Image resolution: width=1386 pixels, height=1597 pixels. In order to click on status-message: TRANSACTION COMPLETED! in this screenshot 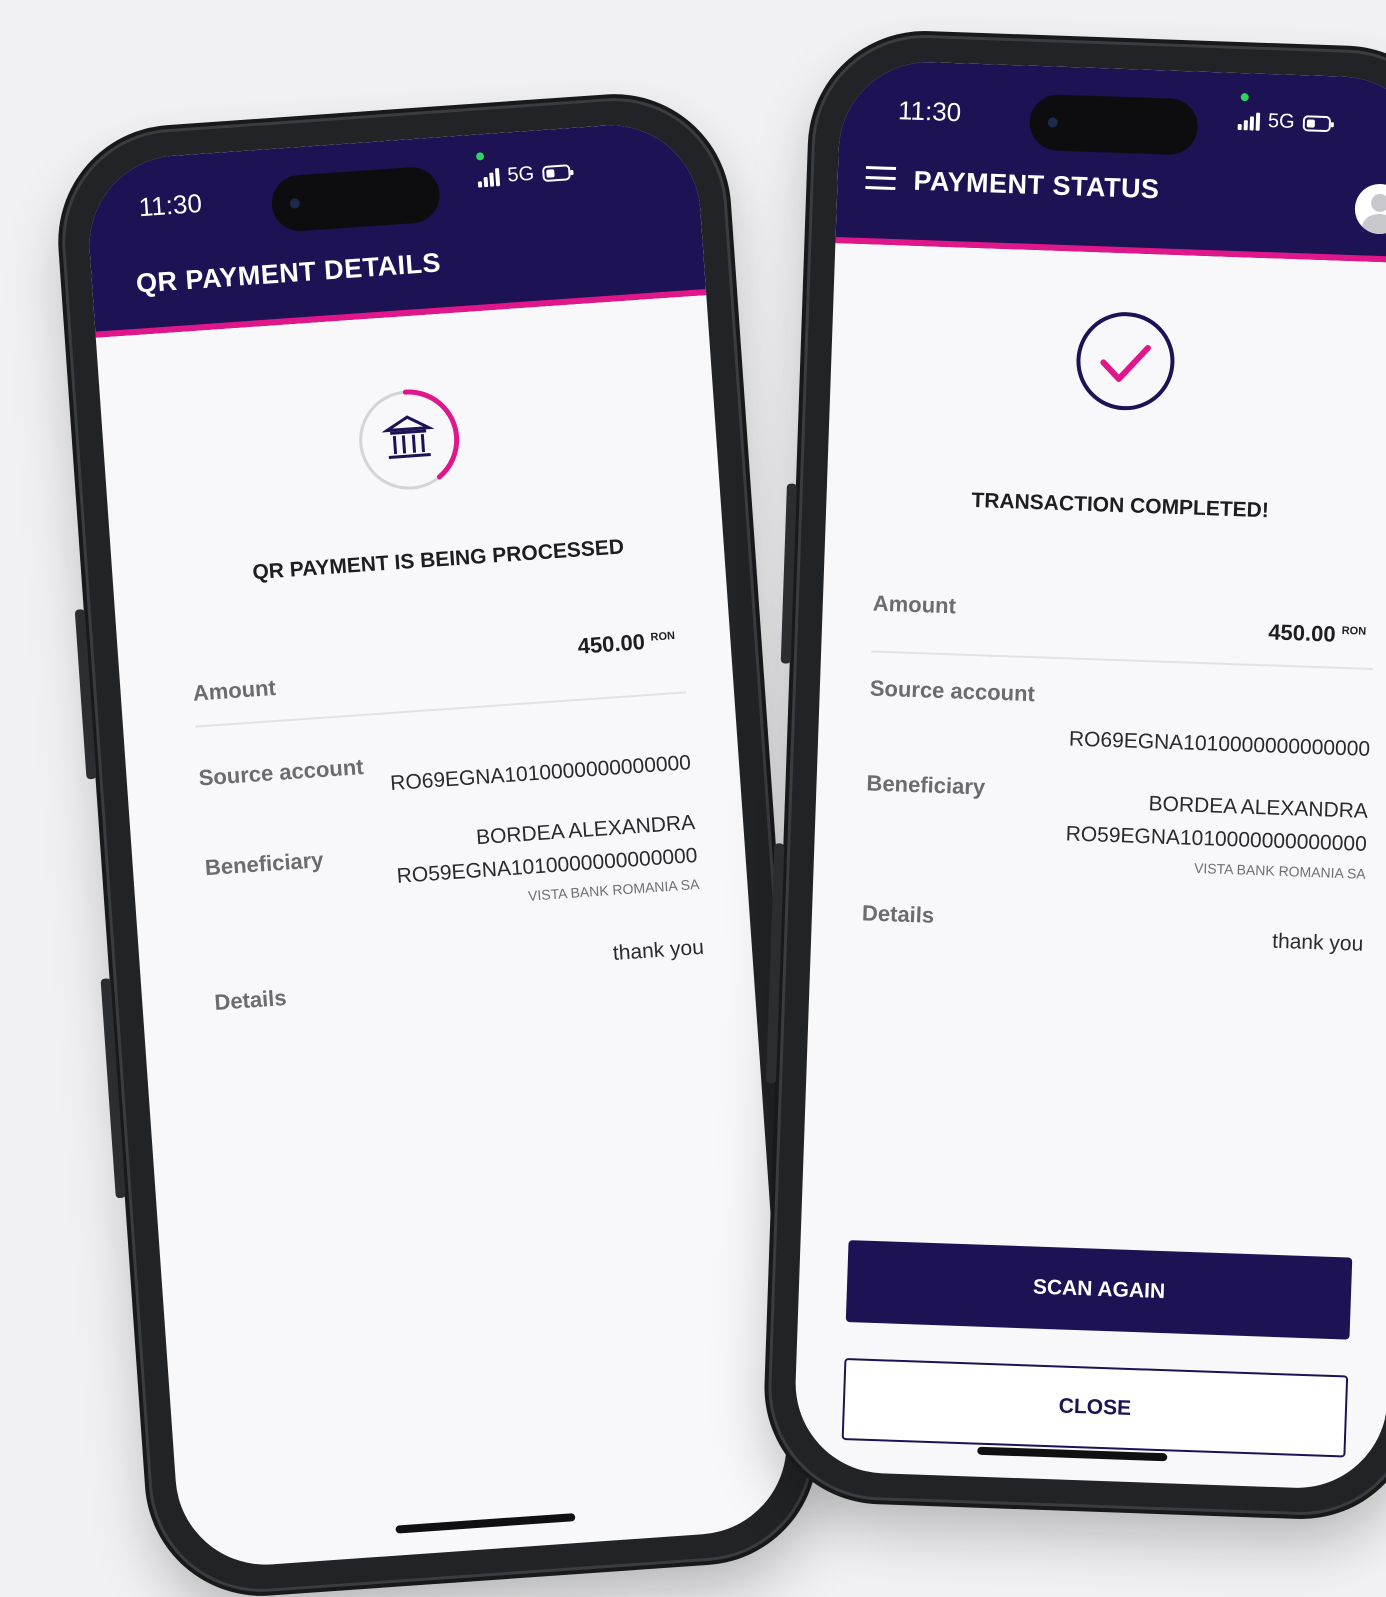, I will do `click(1120, 505)`.